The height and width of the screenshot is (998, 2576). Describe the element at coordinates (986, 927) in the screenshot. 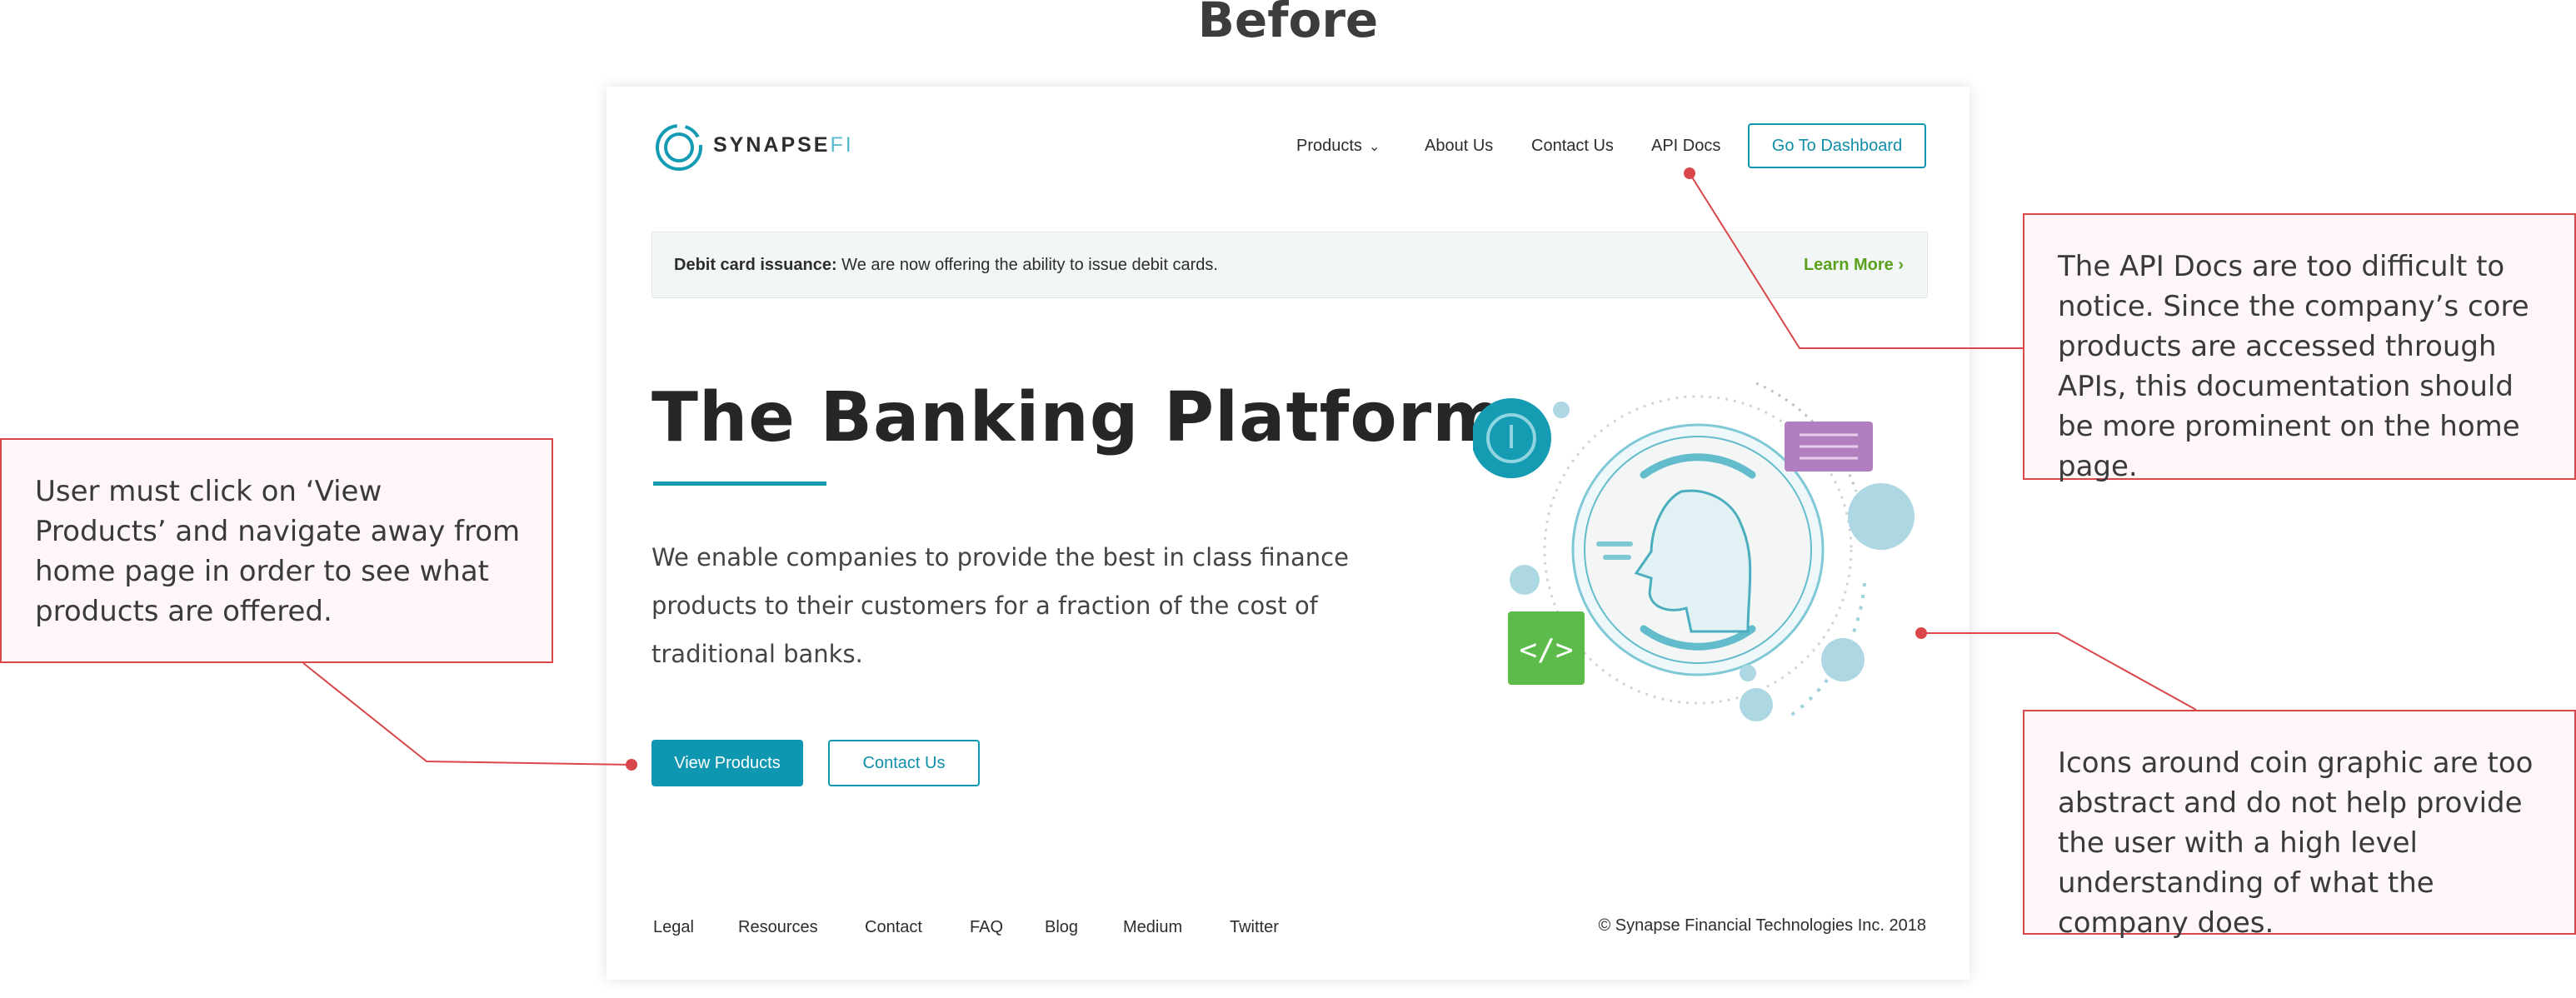

I see `footer-link-faq: FAQ` at that location.